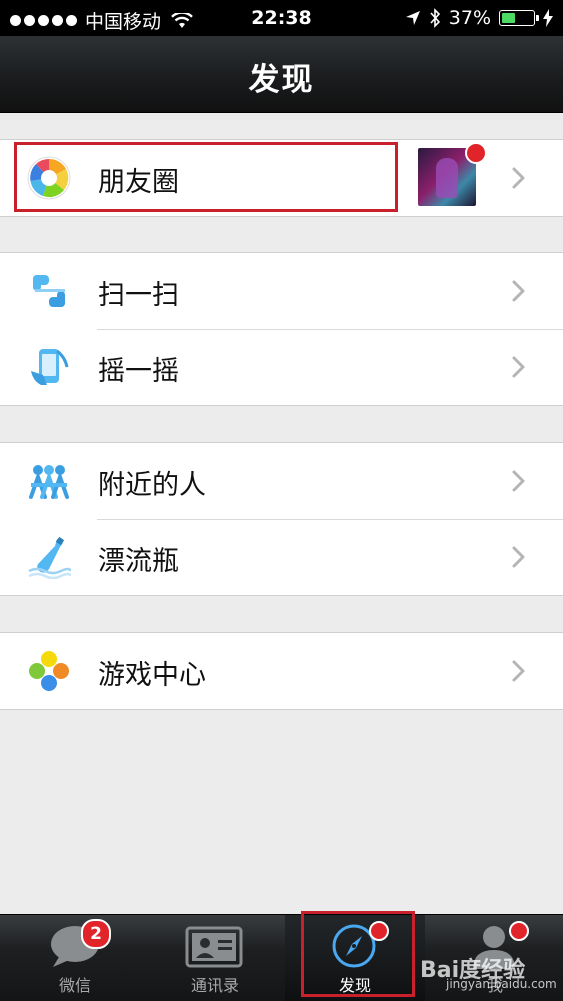 The height and width of the screenshot is (1001, 563). Describe the element at coordinates (412, 18) in the screenshot. I see `location-arrow-icon` at that location.